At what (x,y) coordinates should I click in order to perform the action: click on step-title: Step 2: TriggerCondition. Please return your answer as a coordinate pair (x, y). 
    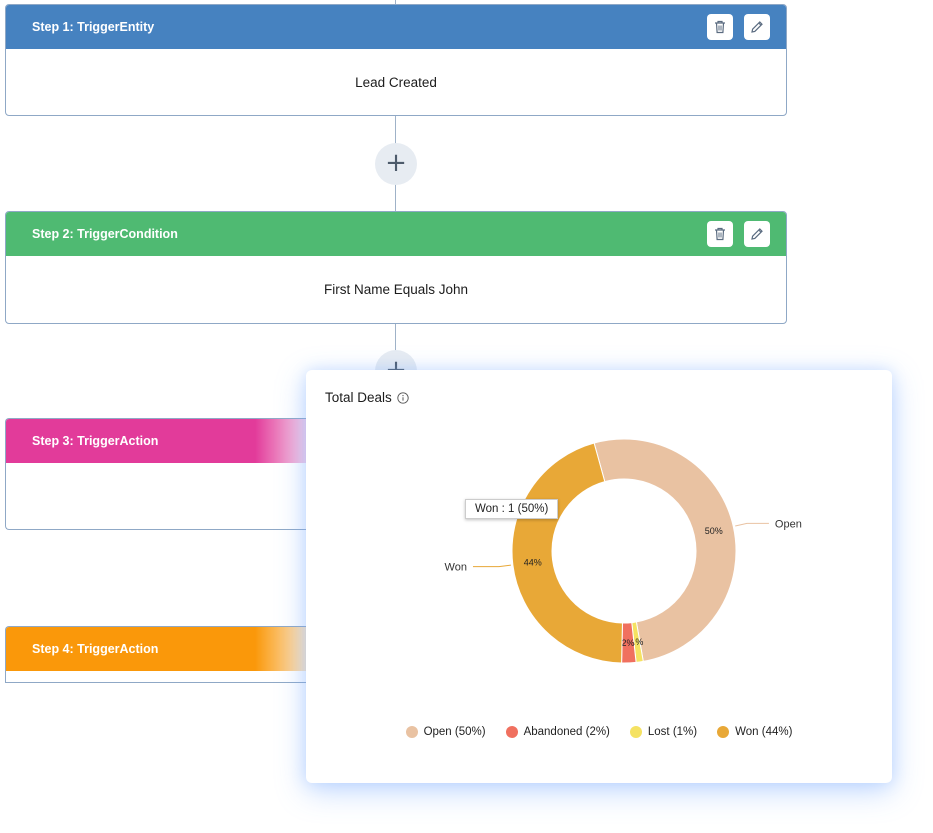
    Looking at the image, I should click on (105, 234).